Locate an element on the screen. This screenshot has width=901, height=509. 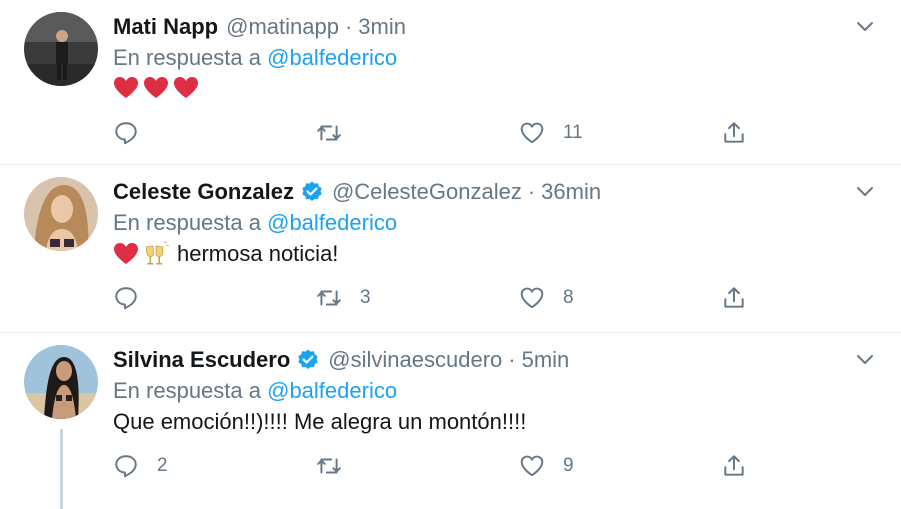
author-name: Celeste Gonzalez is located at coordinates (203, 192).